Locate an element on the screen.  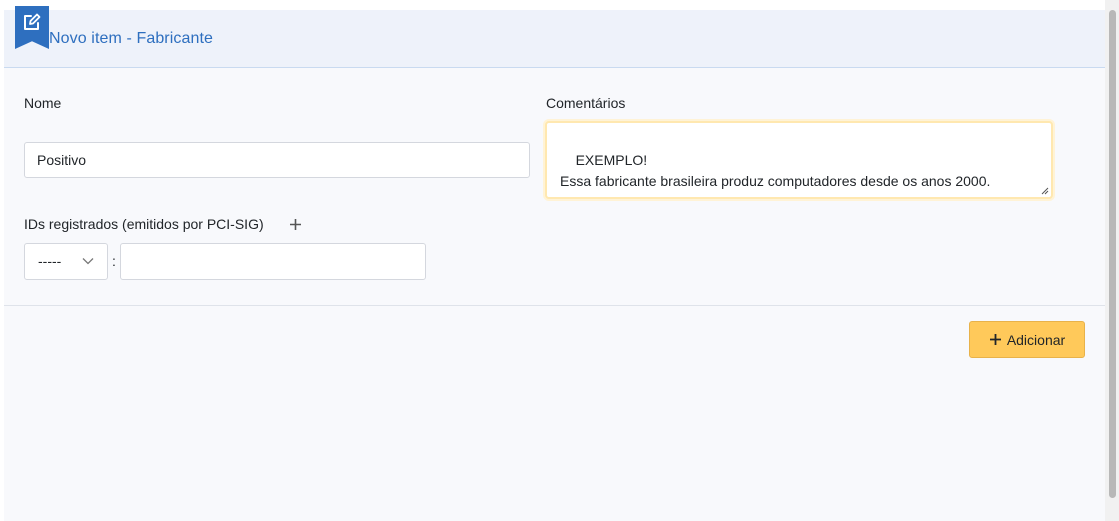
add-id-plus-icon is located at coordinates (295, 224).